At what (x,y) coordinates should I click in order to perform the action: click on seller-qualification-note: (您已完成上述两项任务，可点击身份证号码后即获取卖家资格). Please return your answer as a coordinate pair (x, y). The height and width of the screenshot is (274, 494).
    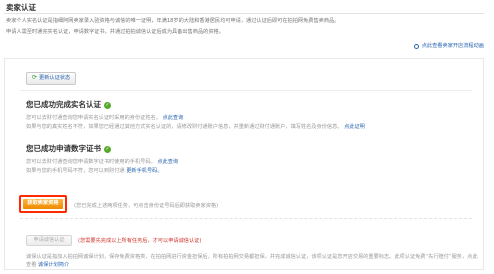
    Looking at the image, I should click on (146, 206).